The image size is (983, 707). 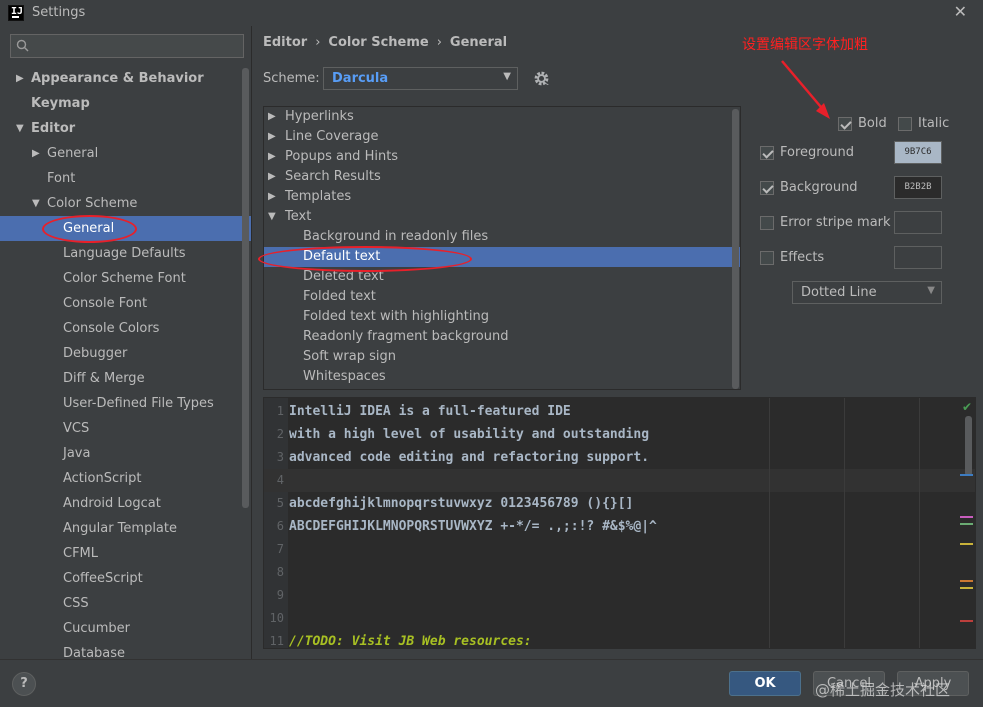 I want to click on category-item: ▶ Popups and Hints, so click(x=502, y=157).